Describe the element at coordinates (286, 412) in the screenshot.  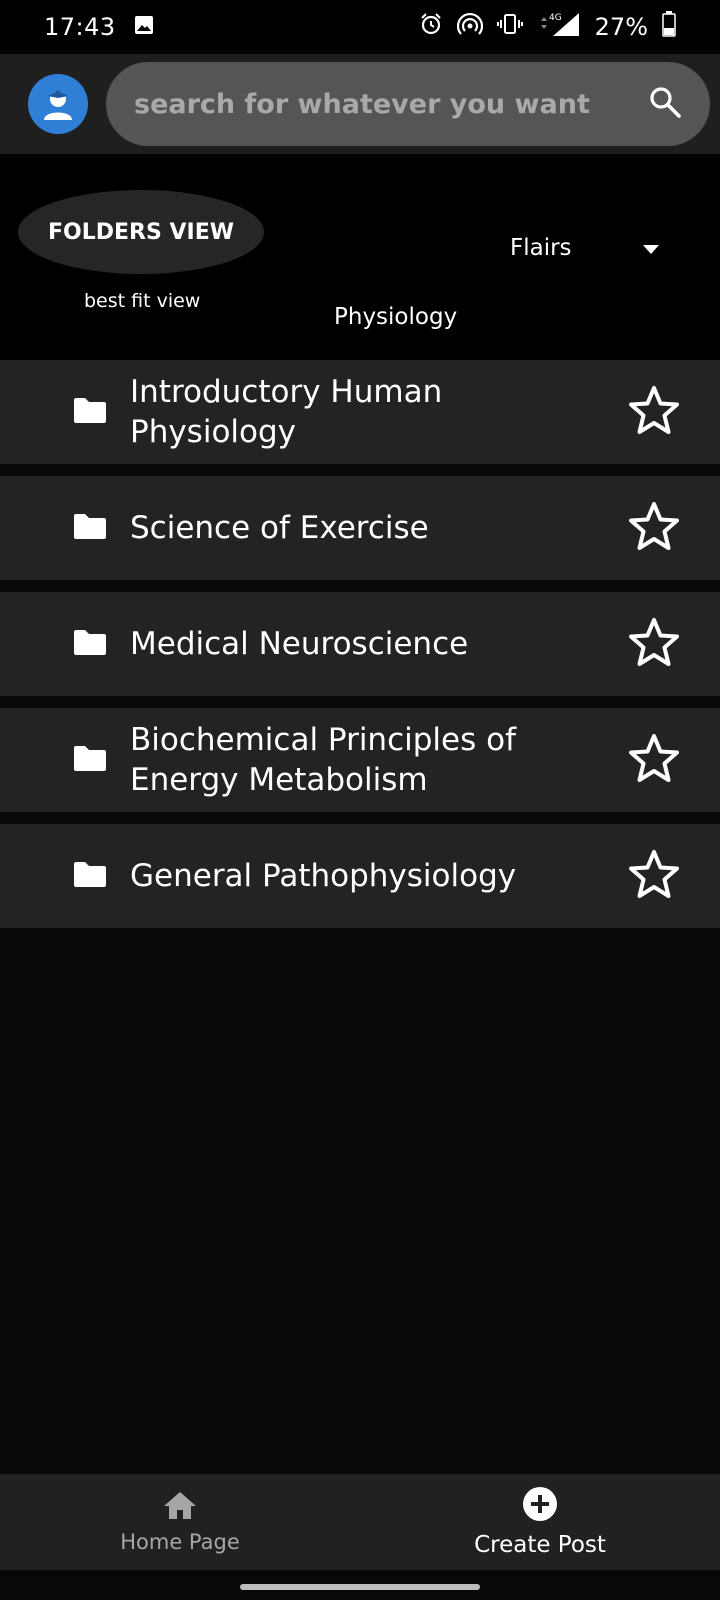
I see `folder-name: Introductory Human Physiology` at that location.